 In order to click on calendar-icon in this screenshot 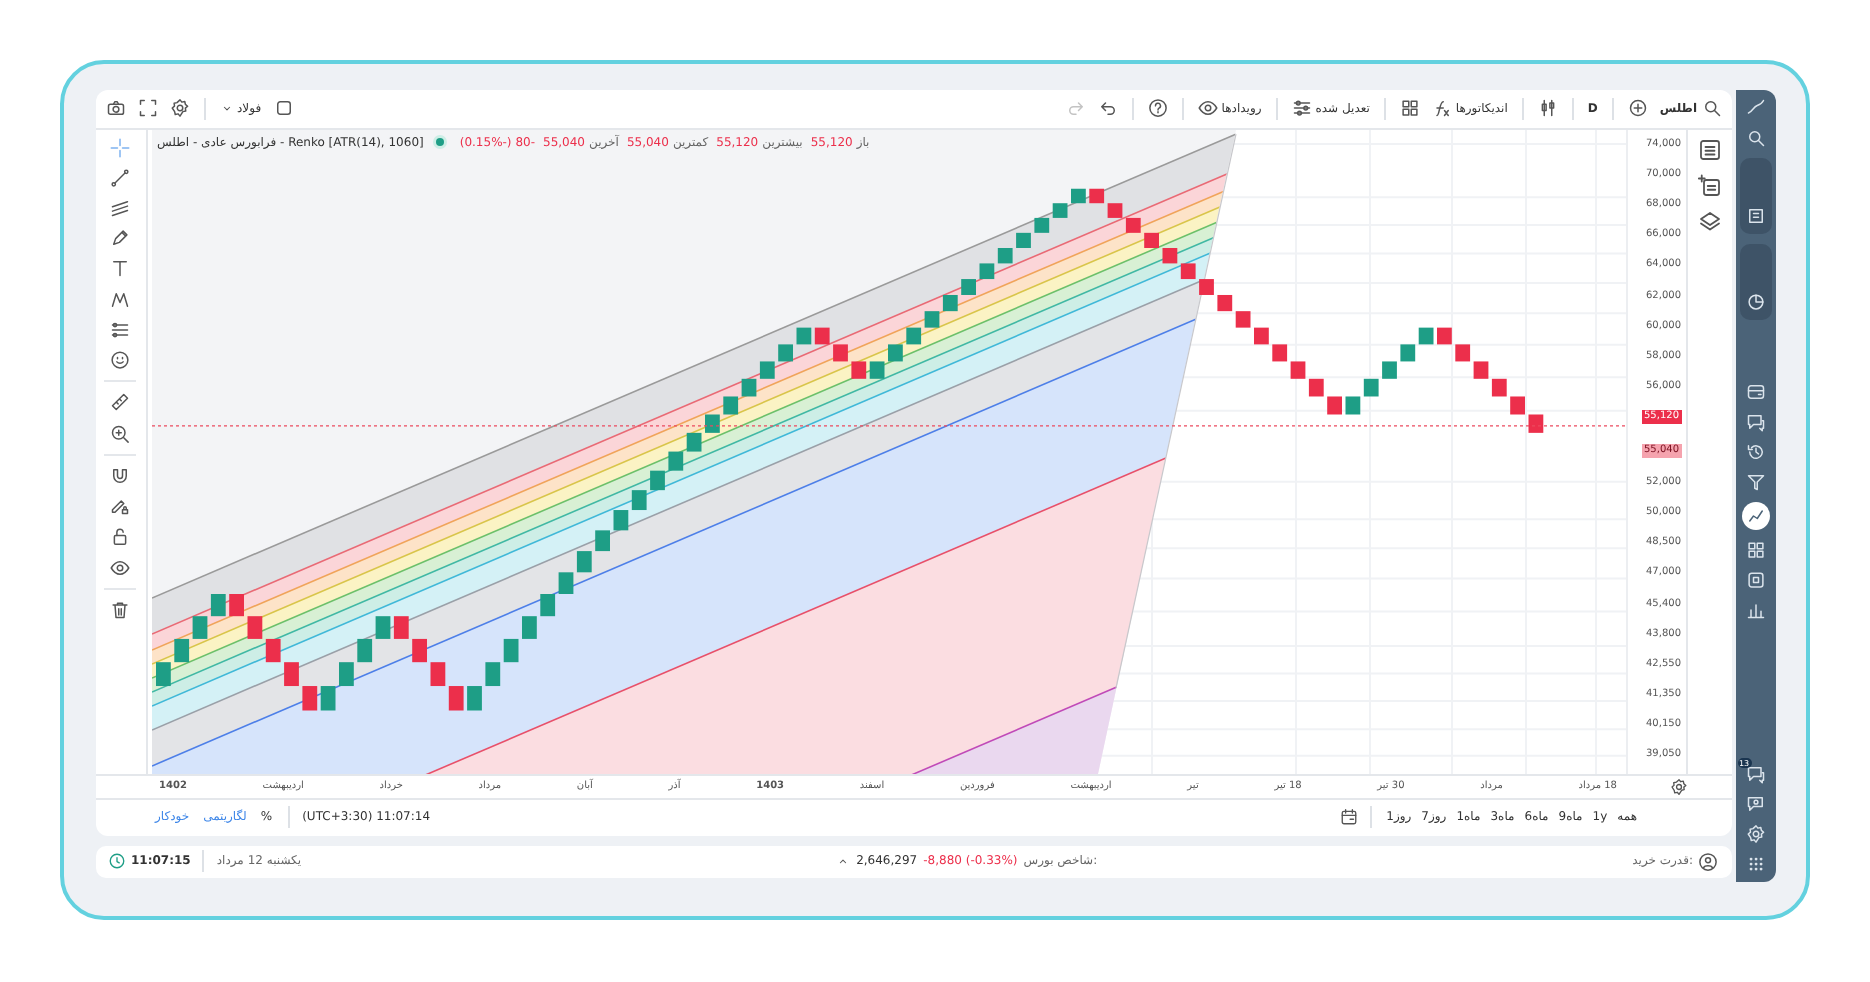, I will do `click(1349, 817)`.